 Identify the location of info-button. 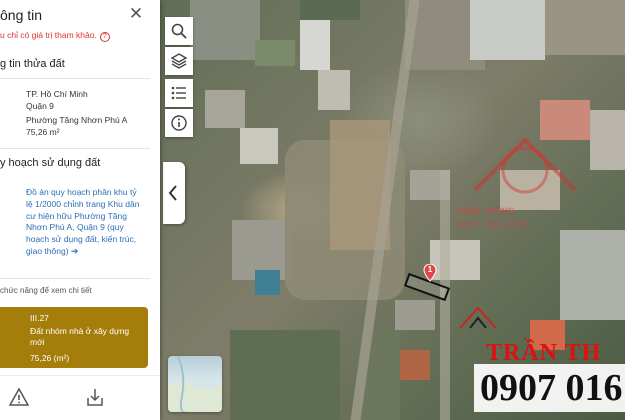
(179, 123).